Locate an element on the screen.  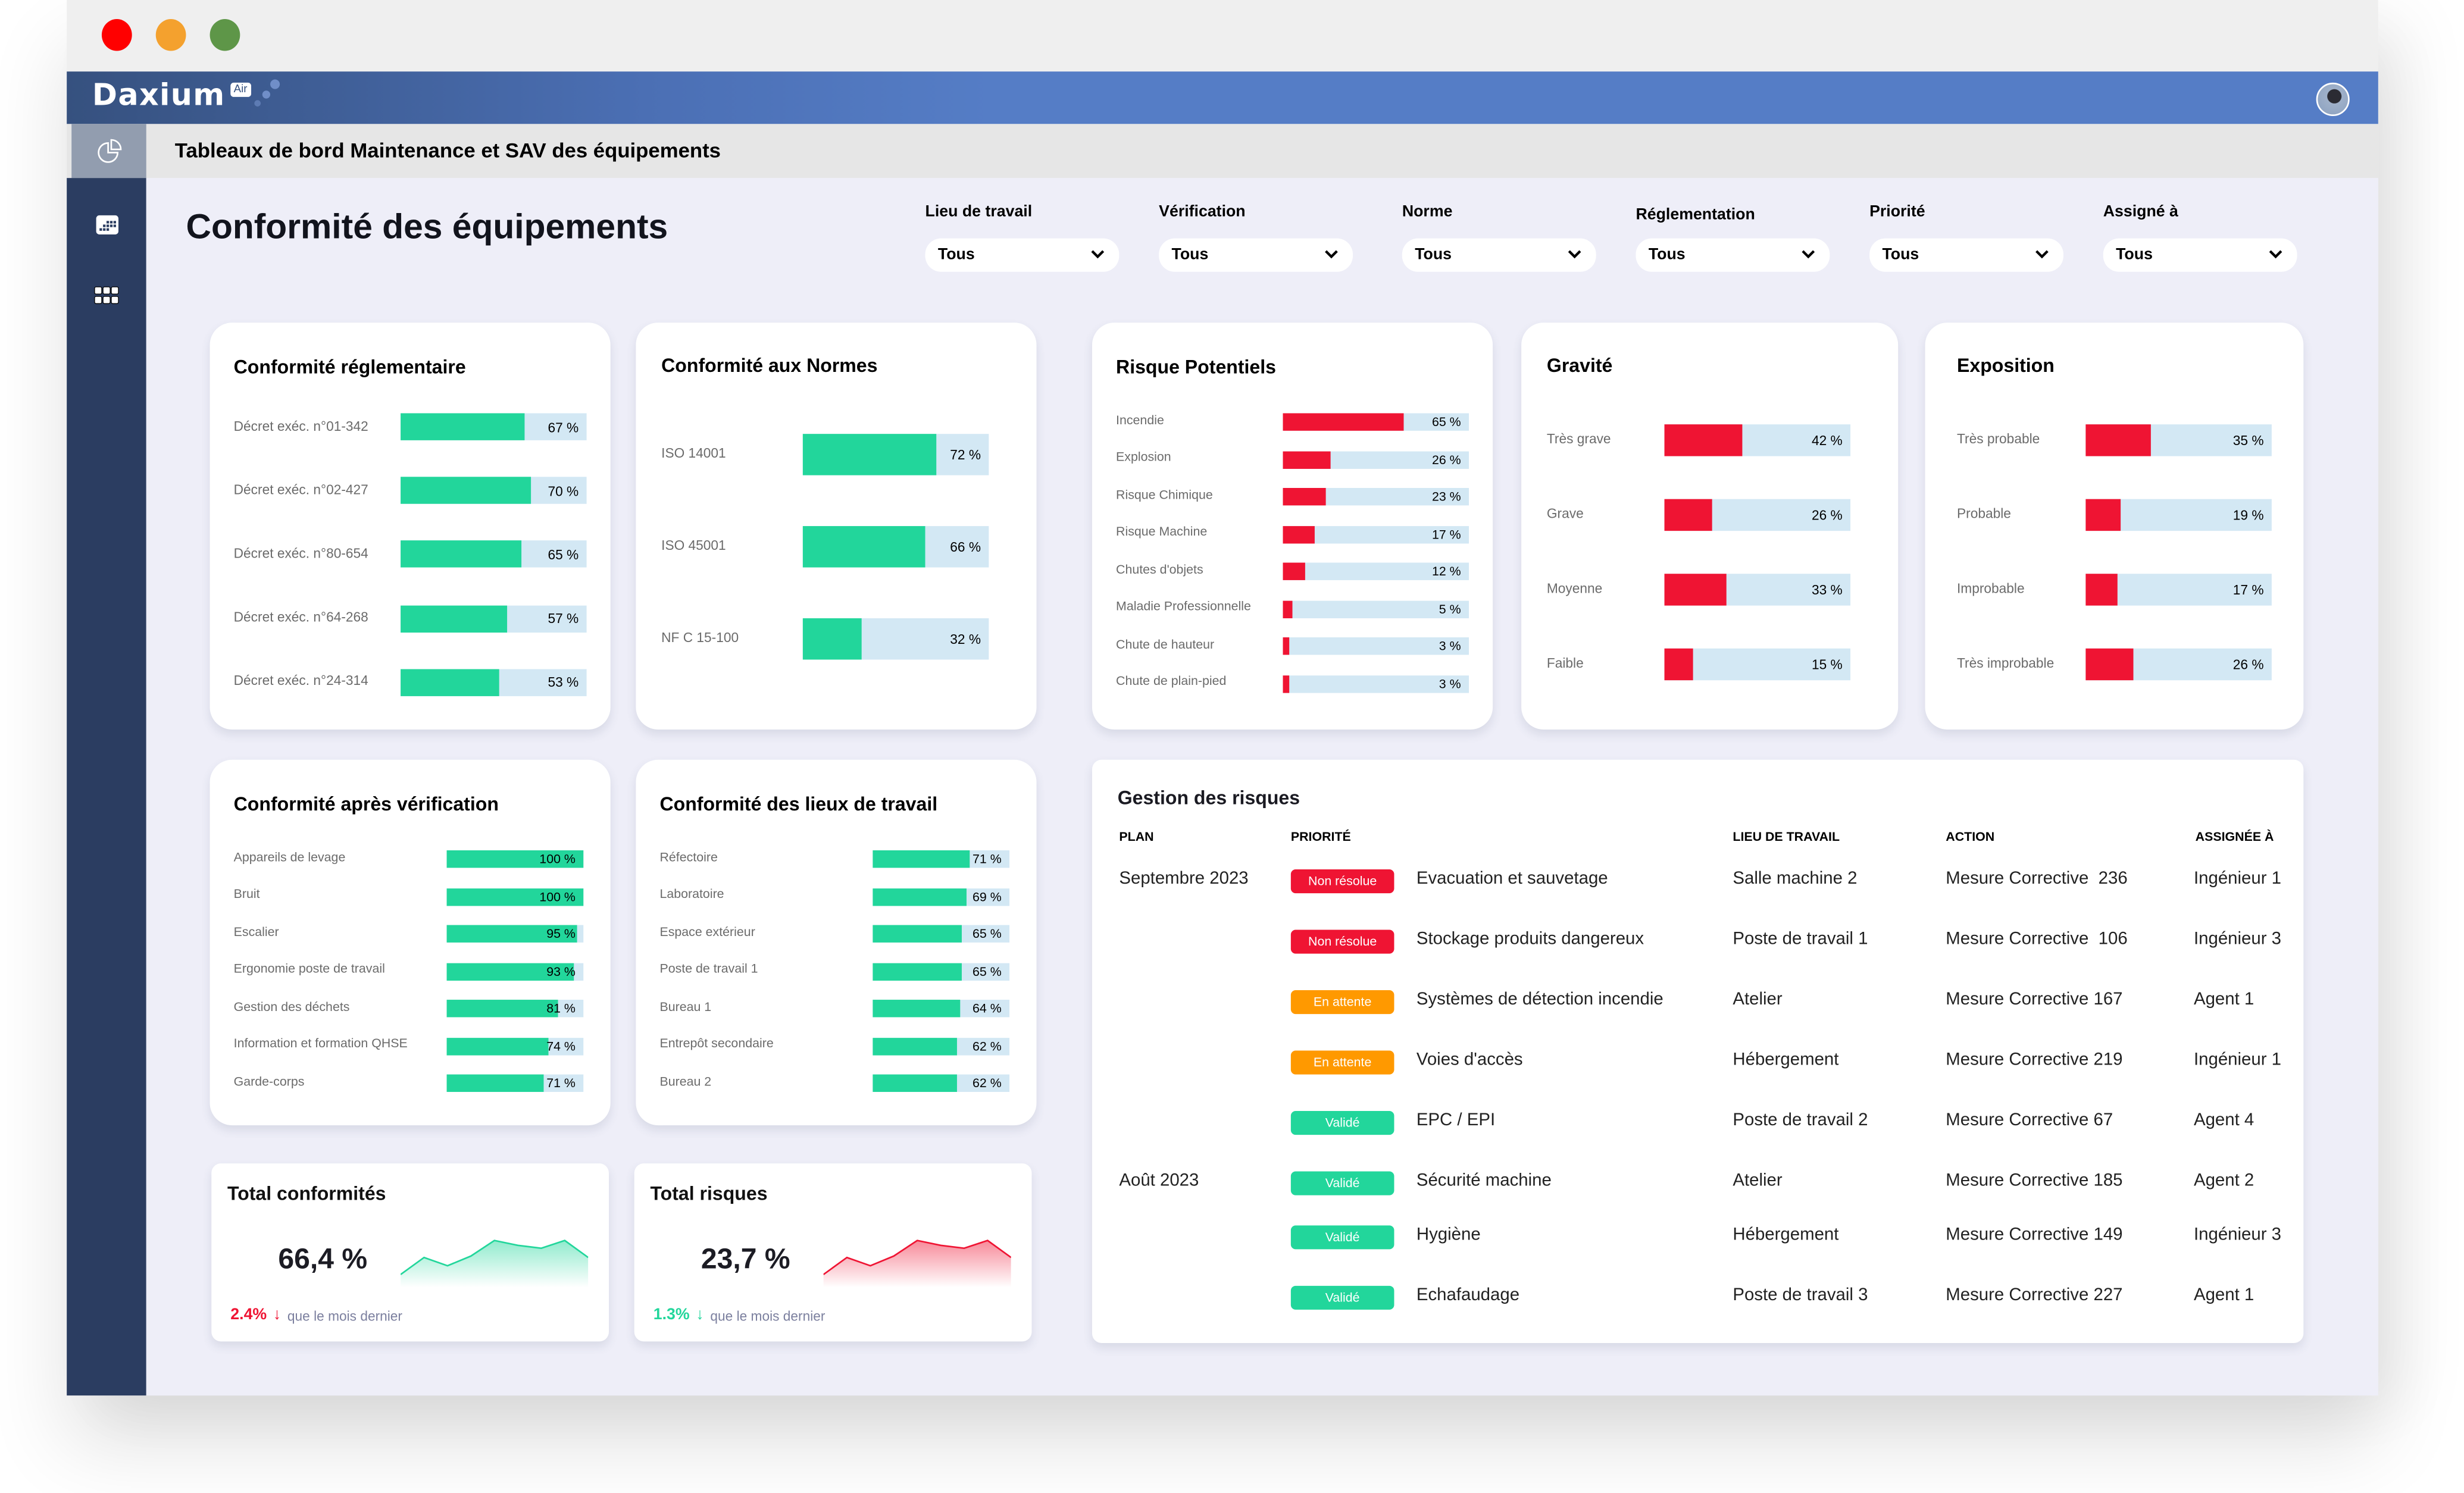
bar-label: Bruit is located at coordinates (246, 894).